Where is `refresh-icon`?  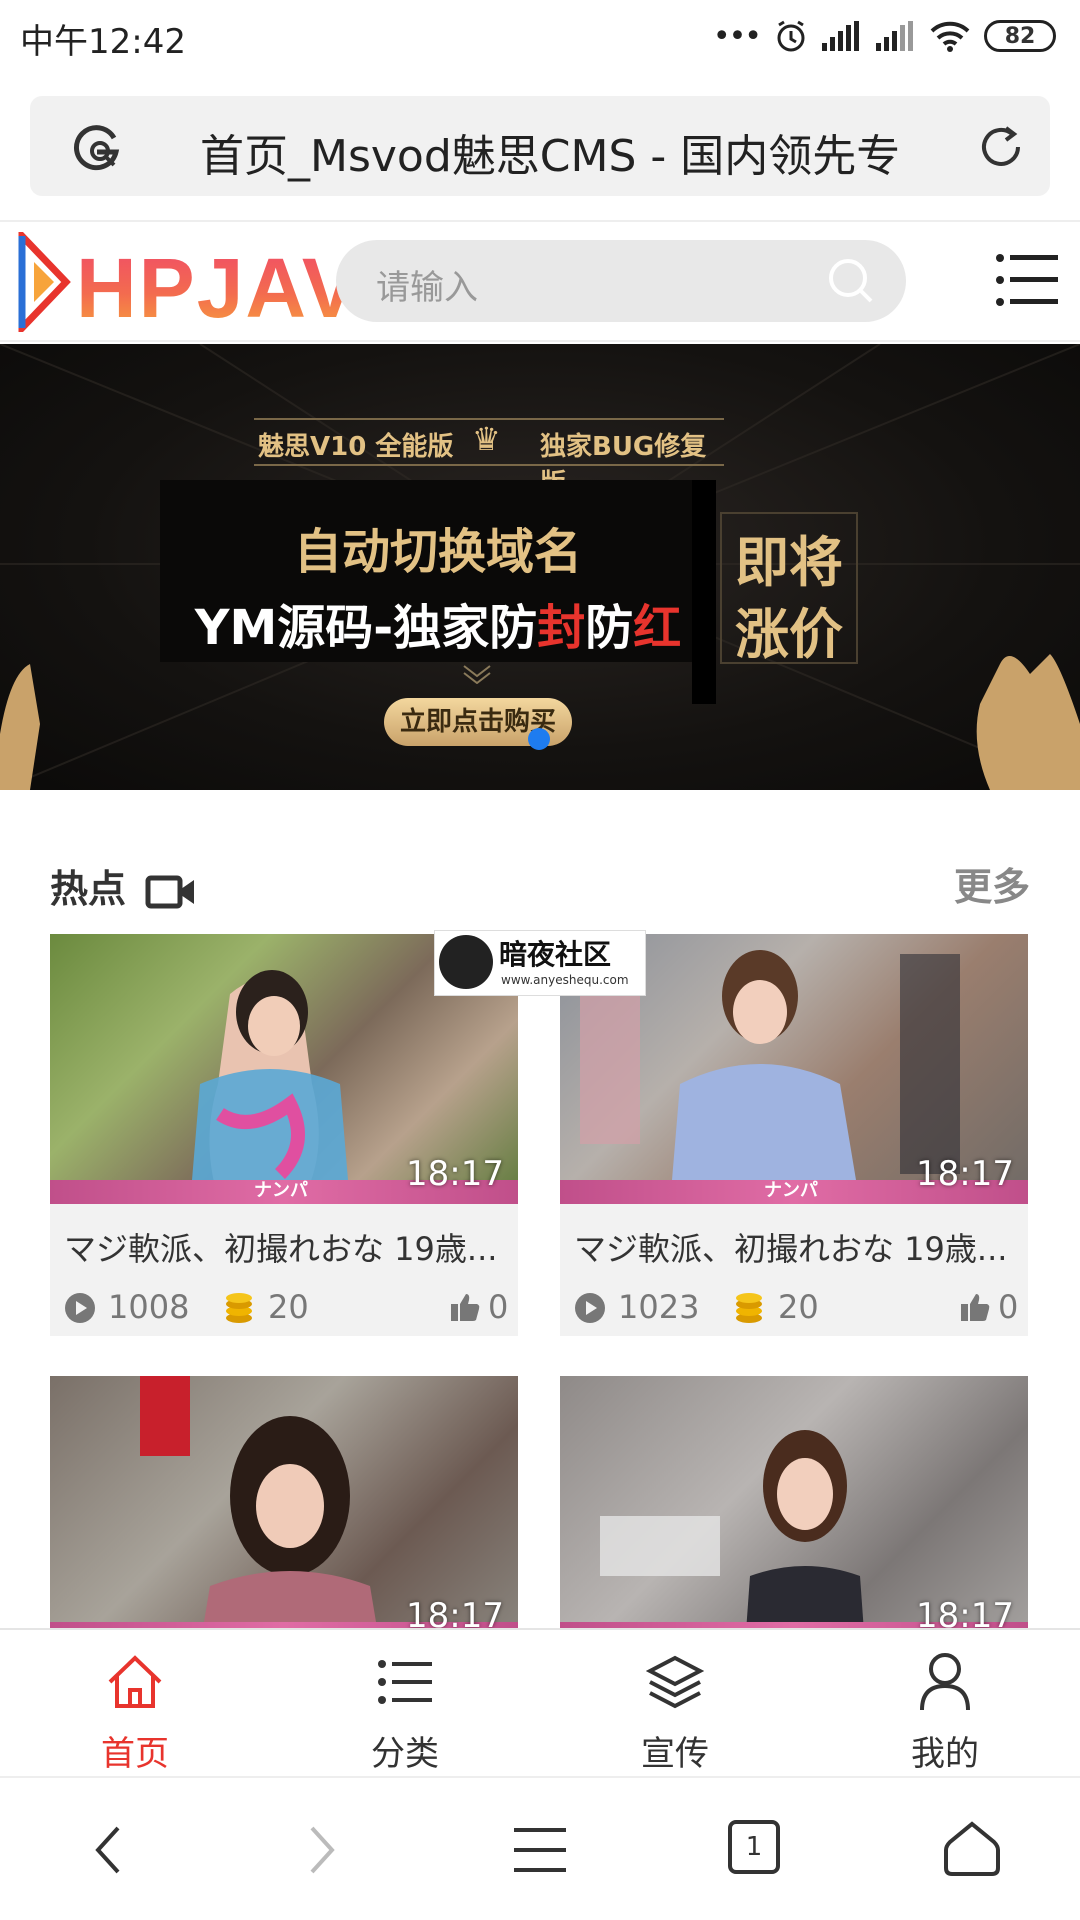
refresh-icon is located at coordinates (1001, 147).